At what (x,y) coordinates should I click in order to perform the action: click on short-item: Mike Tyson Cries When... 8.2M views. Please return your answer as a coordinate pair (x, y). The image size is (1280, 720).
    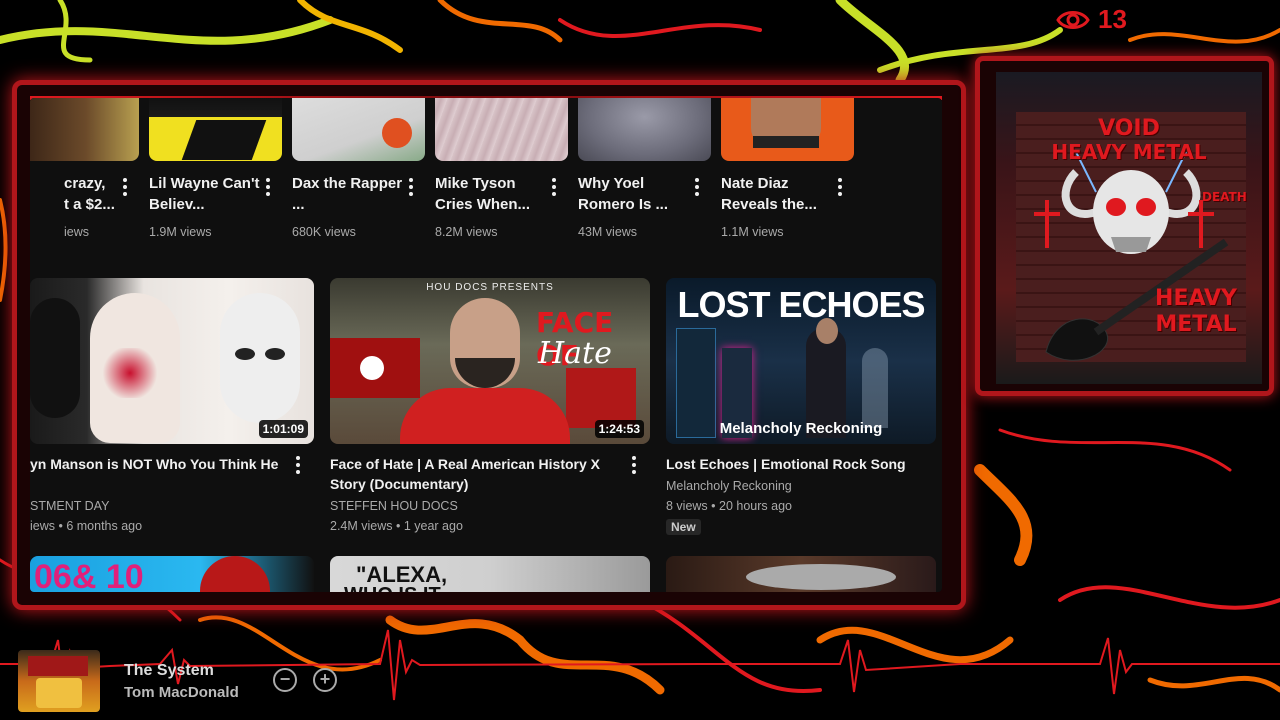
    Looking at the image, I should click on (501, 168).